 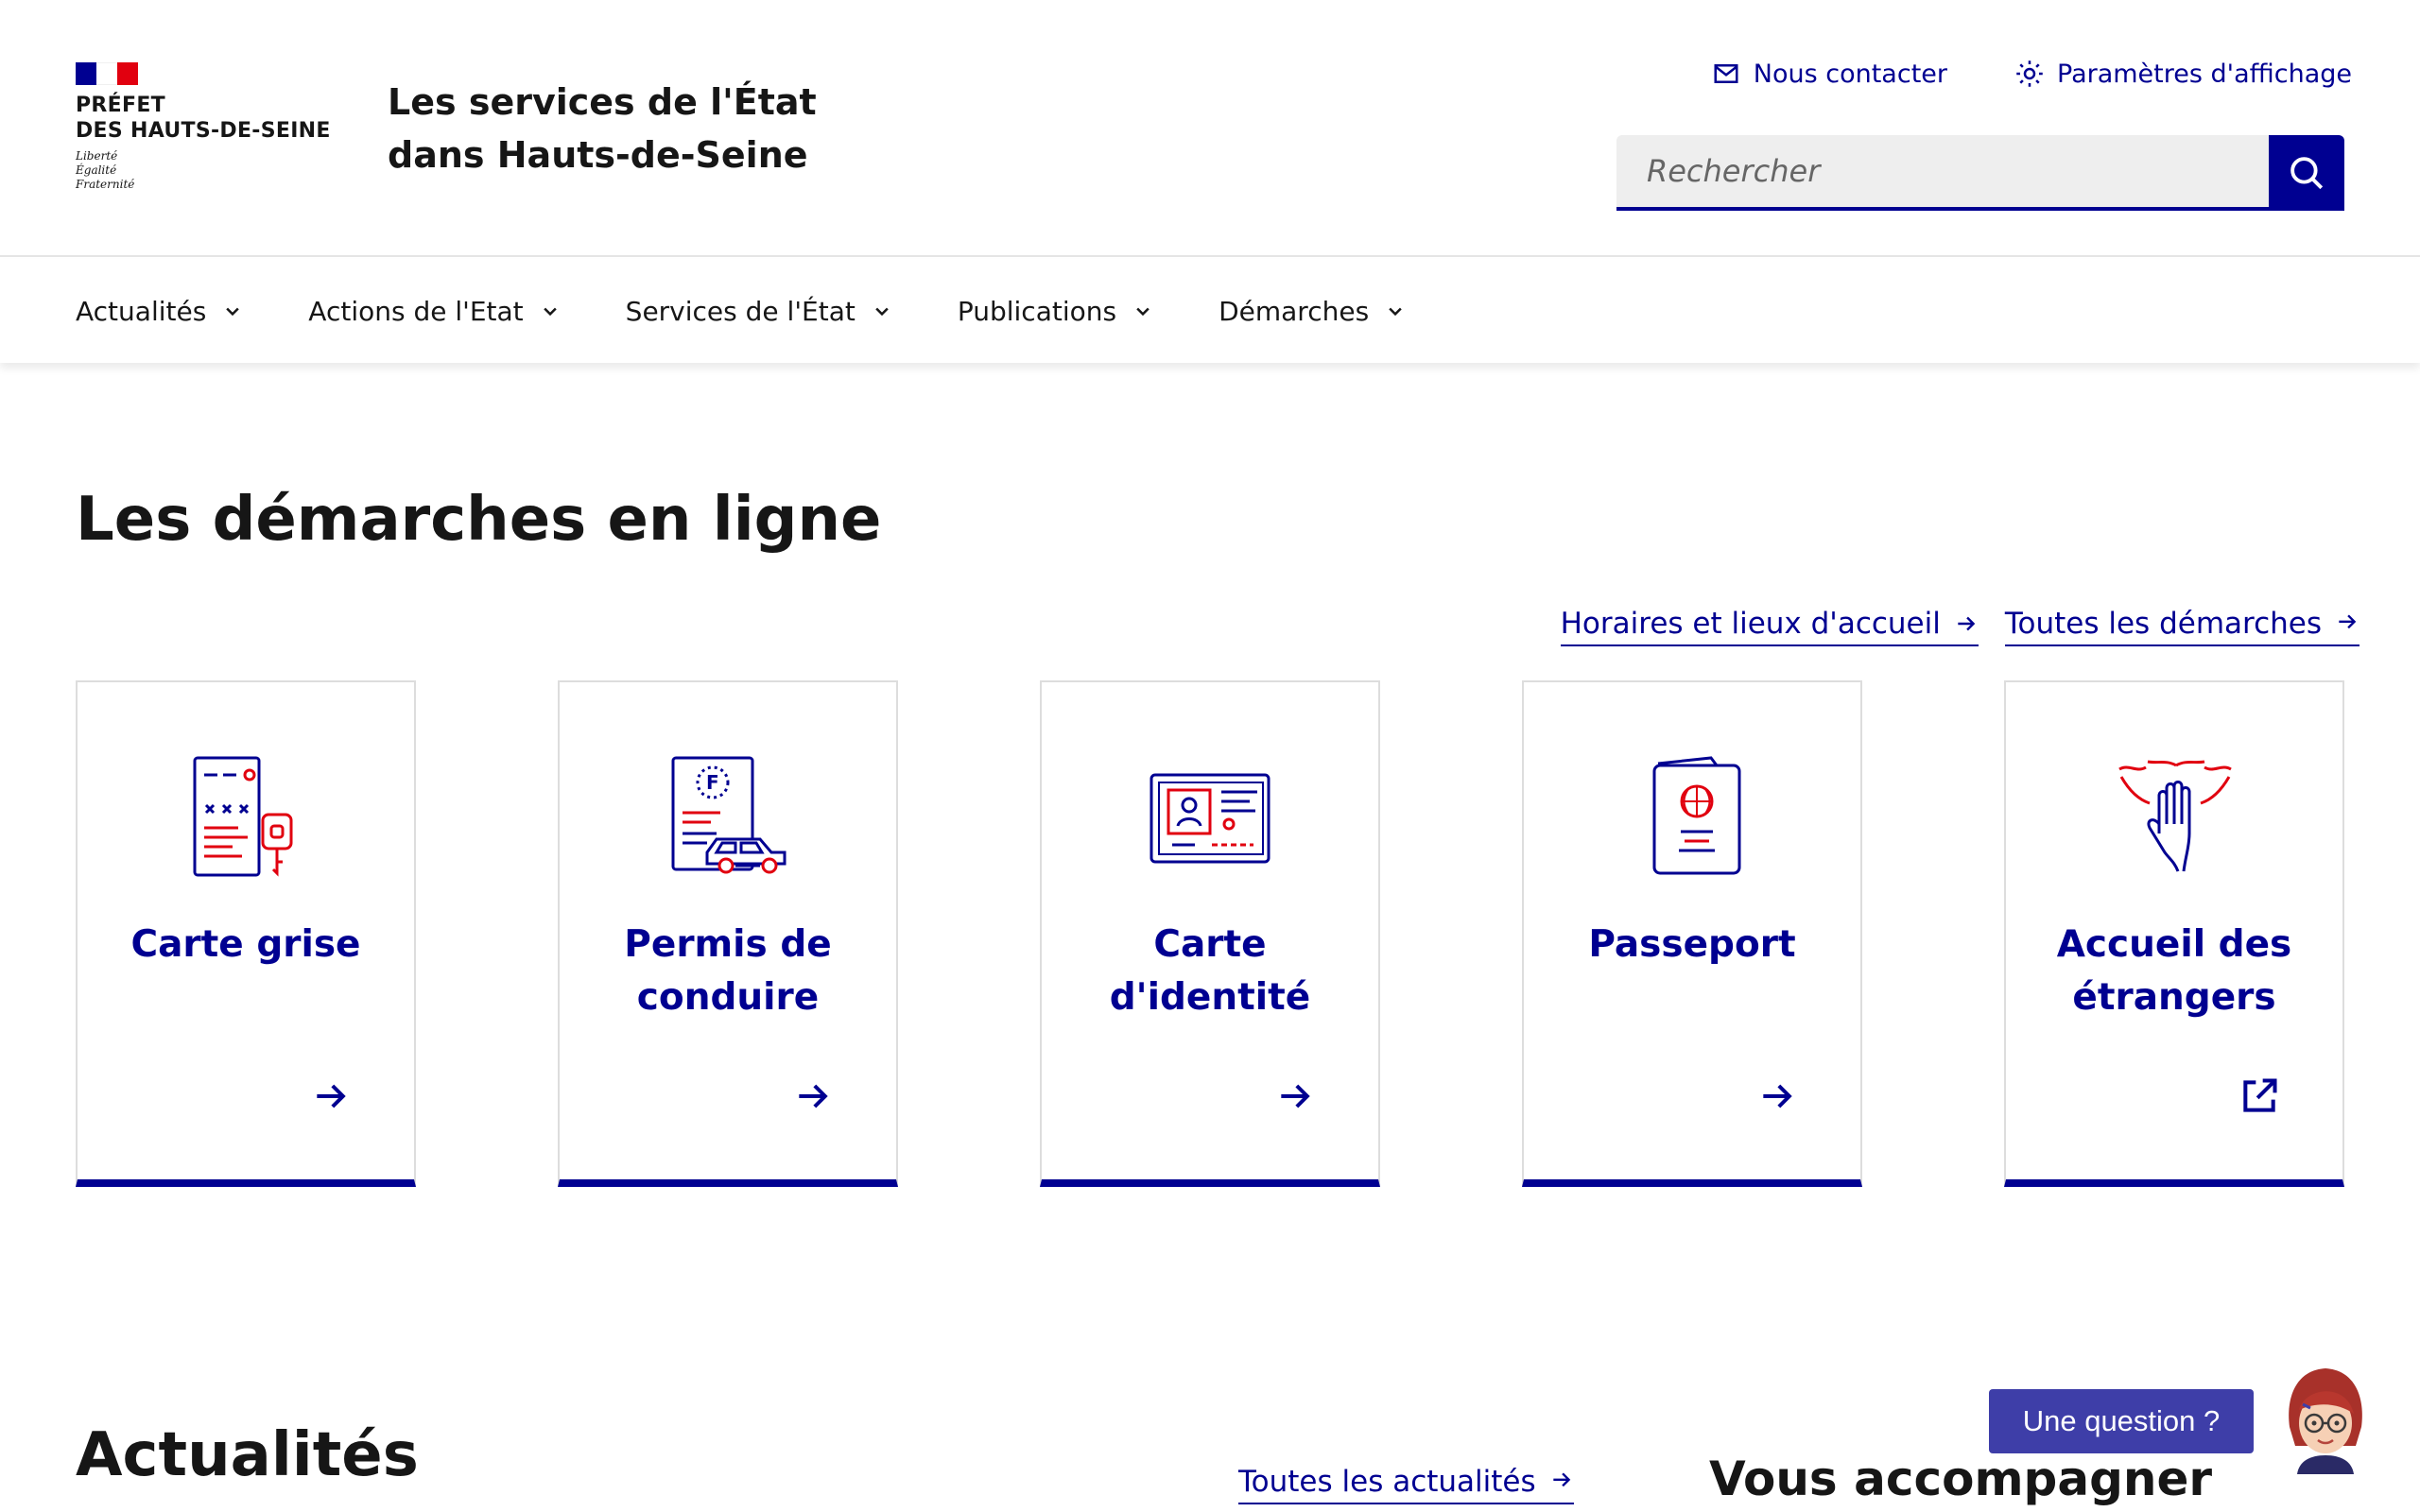 I want to click on nav-item-publications: Publications, so click(x=1055, y=311).